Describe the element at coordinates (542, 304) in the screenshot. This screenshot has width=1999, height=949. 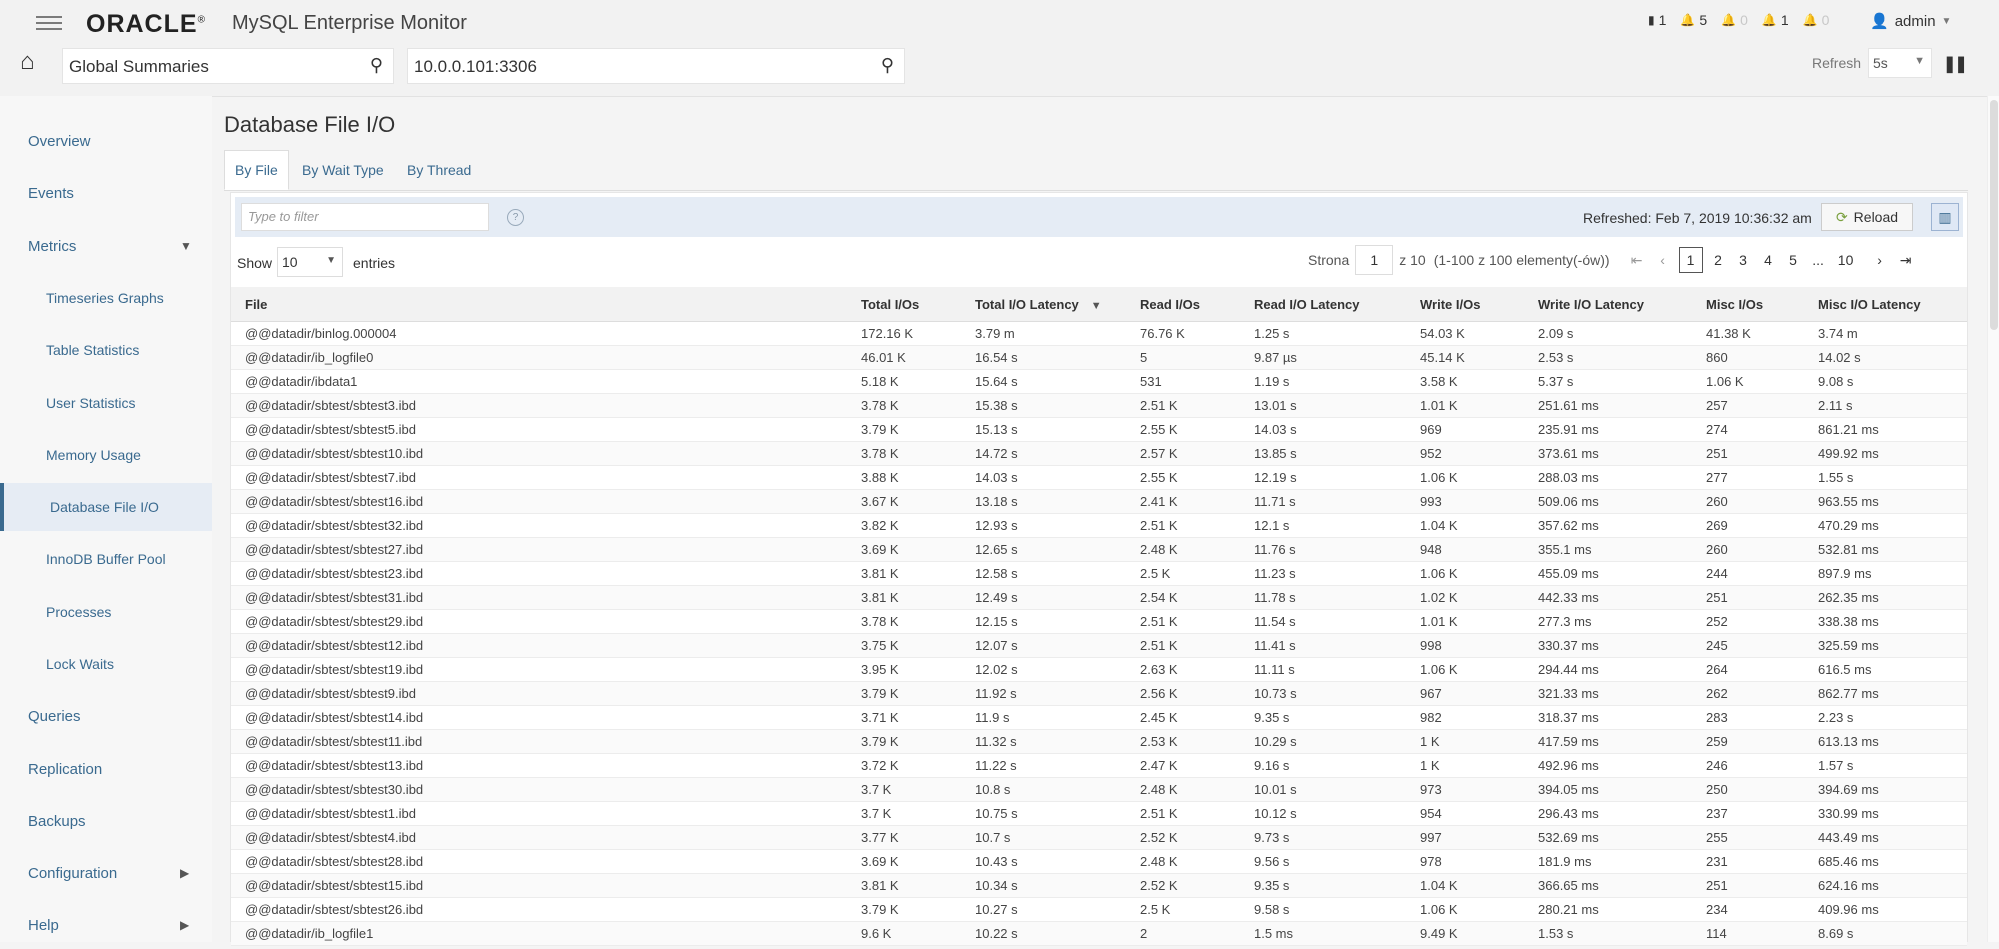
I see `column-header: File` at that location.